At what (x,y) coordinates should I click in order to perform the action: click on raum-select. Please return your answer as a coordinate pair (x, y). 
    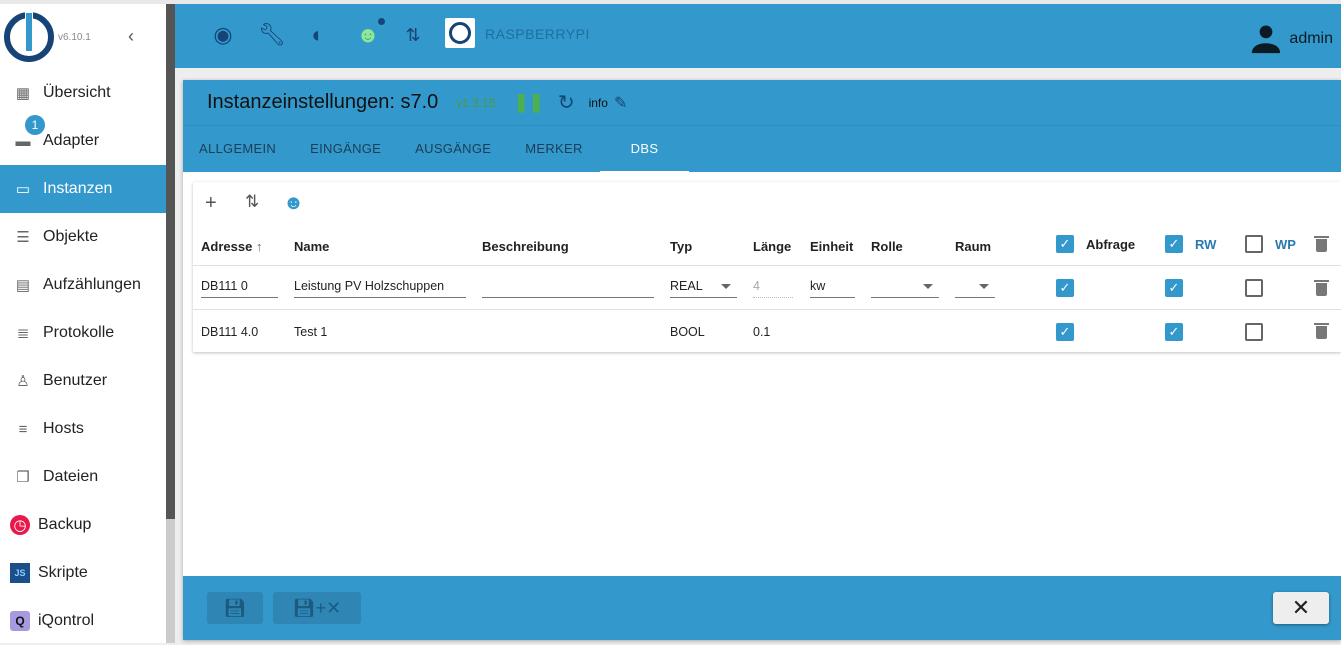
    Looking at the image, I should click on (975, 287).